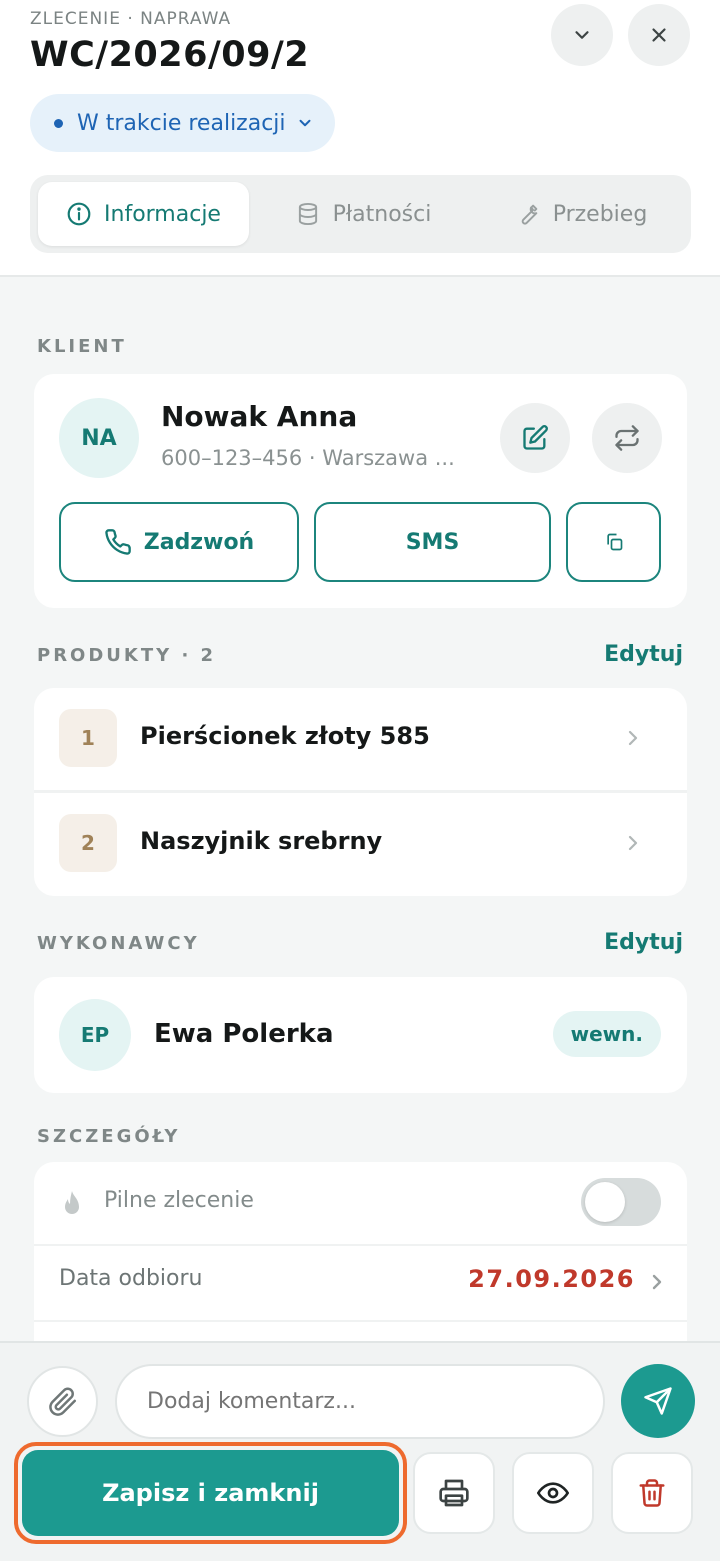 The width and height of the screenshot is (720, 1561). Describe the element at coordinates (605, 1202) in the screenshot. I see `toggle-knob` at that location.